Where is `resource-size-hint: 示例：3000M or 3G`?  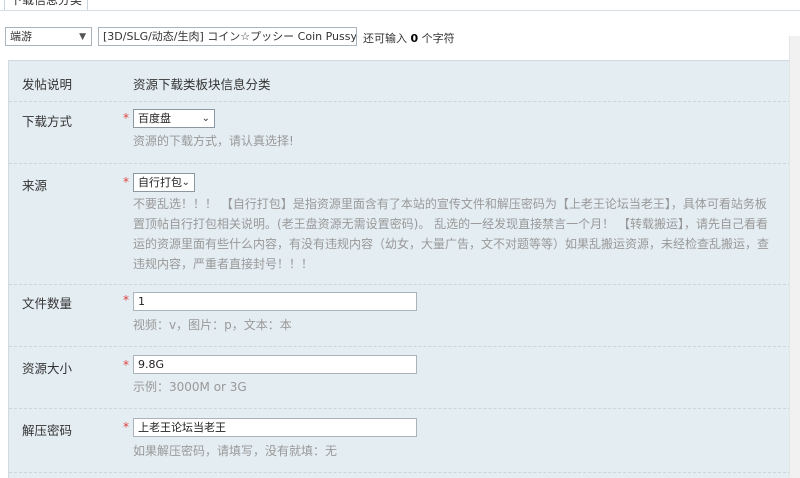
resource-size-hint: 示例：3000M or 3G is located at coordinates (190, 387).